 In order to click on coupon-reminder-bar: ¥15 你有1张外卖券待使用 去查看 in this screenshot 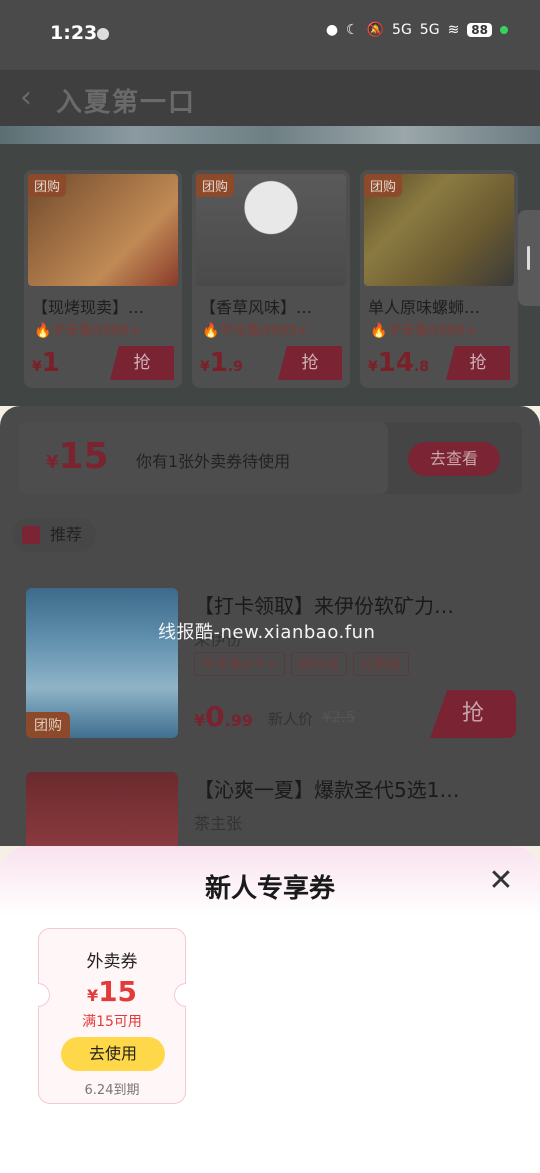, I will do `click(270, 458)`.